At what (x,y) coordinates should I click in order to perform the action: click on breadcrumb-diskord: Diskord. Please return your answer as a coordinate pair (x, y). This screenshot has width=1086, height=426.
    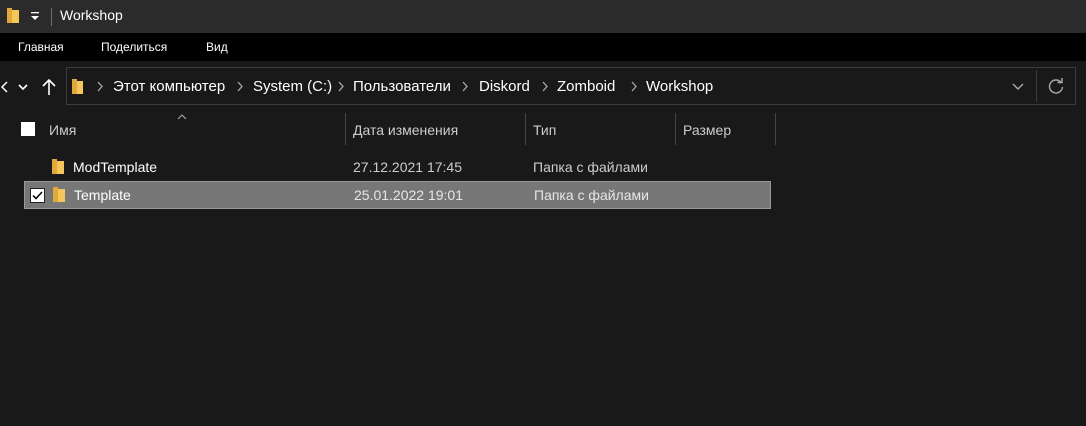
    Looking at the image, I should click on (504, 86).